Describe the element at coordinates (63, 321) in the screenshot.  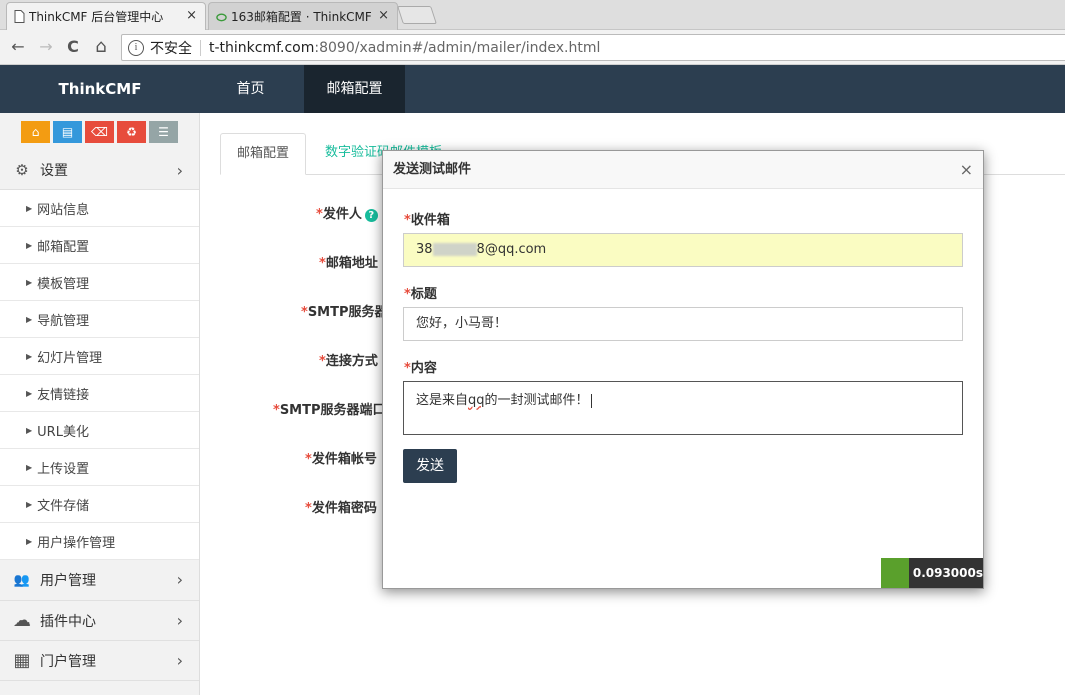
I see `sidebar-item-label: 导航管理` at that location.